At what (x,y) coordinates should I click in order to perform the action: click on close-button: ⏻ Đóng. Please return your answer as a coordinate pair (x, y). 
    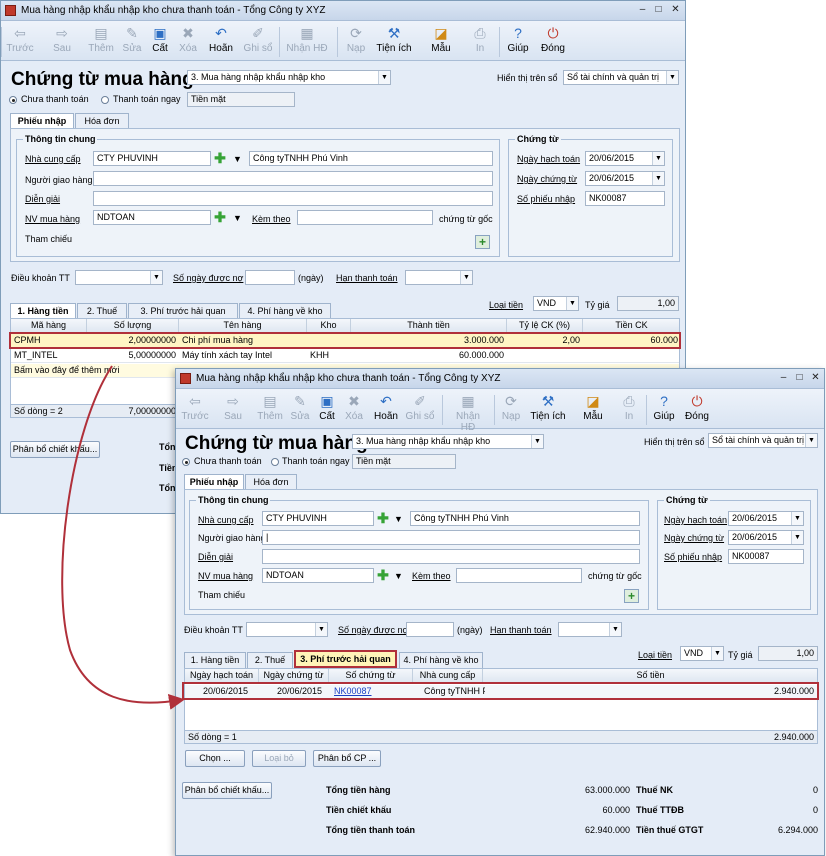
    Looking at the image, I should click on (553, 38).